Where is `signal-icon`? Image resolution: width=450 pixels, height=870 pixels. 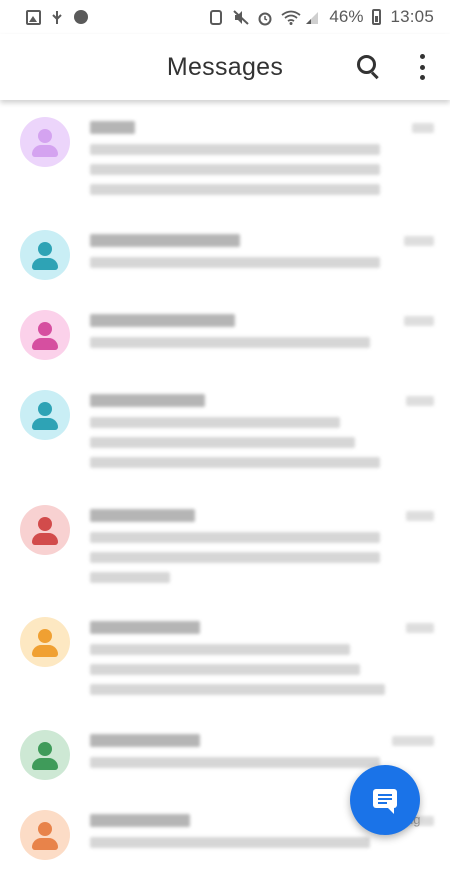
signal-icon is located at coordinates (312, 17).